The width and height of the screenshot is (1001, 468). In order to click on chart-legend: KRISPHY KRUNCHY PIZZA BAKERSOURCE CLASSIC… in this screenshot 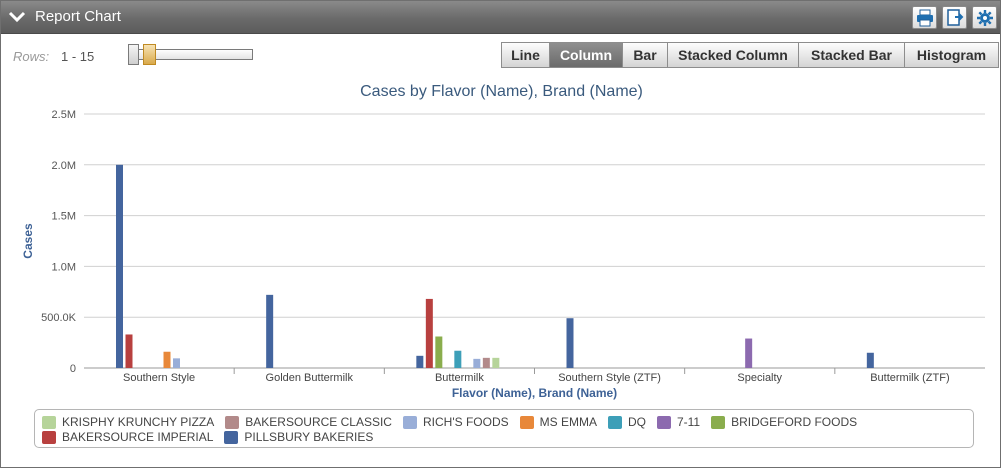, I will do `click(504, 428)`.